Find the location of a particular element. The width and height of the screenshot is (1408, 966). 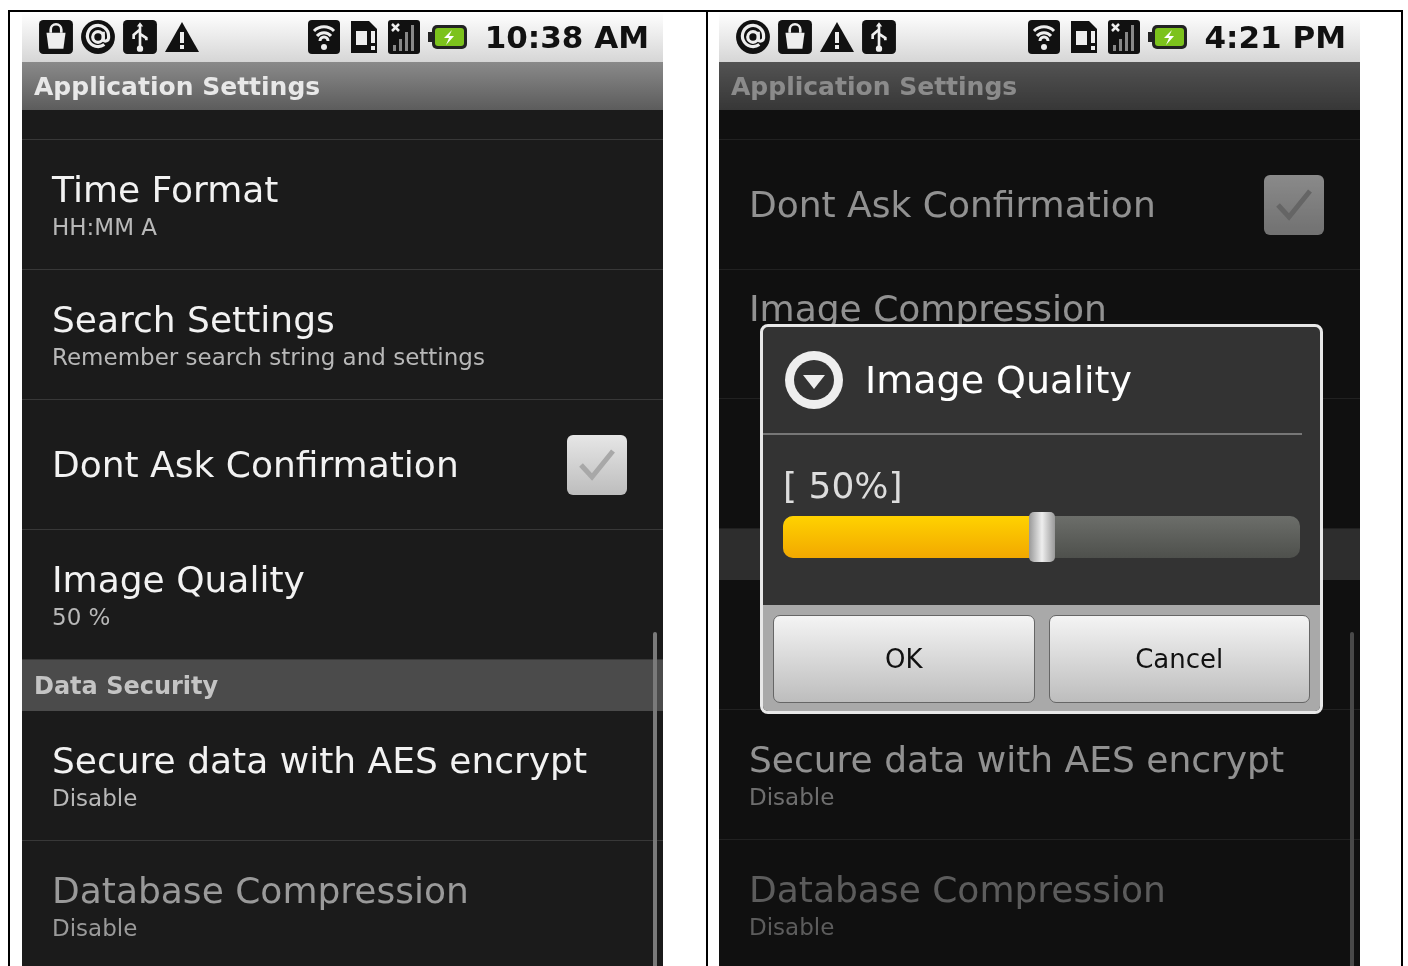

clock: 4:21 PM is located at coordinates (1275, 37).